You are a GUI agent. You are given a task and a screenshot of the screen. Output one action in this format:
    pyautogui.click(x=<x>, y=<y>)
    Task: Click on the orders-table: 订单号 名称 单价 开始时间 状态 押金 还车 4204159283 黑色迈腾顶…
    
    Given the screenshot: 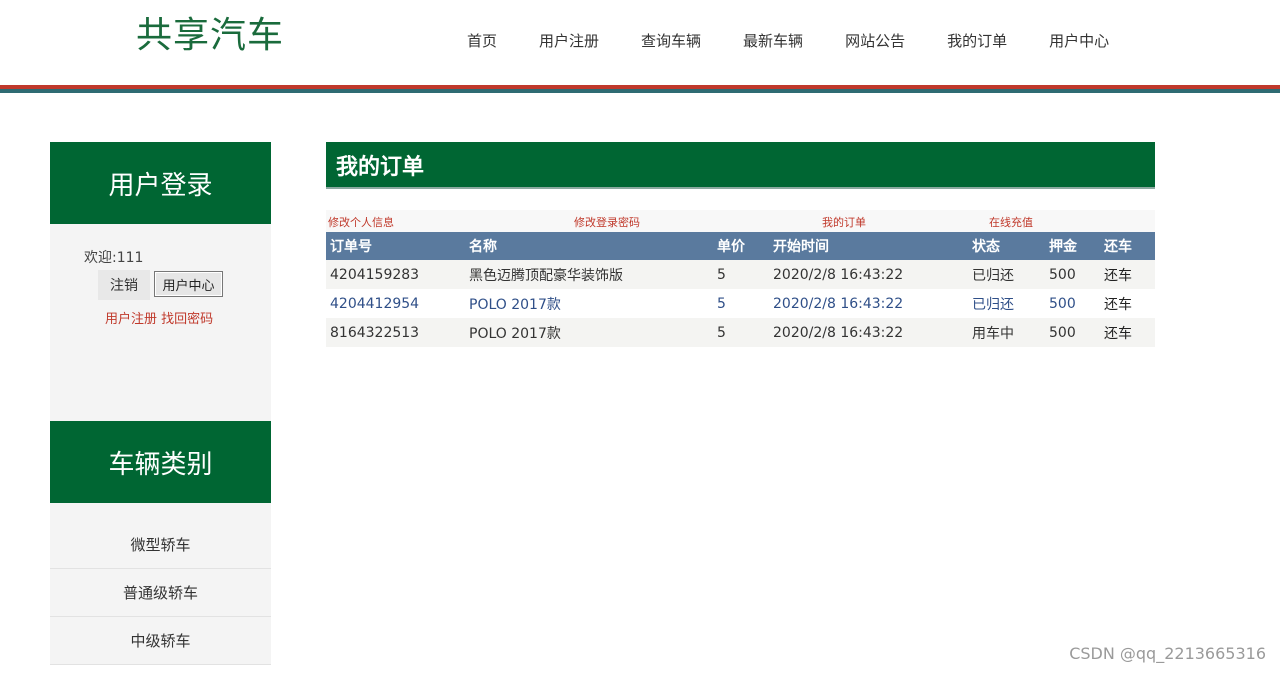 What is the action you would take?
    pyautogui.click(x=740, y=289)
    